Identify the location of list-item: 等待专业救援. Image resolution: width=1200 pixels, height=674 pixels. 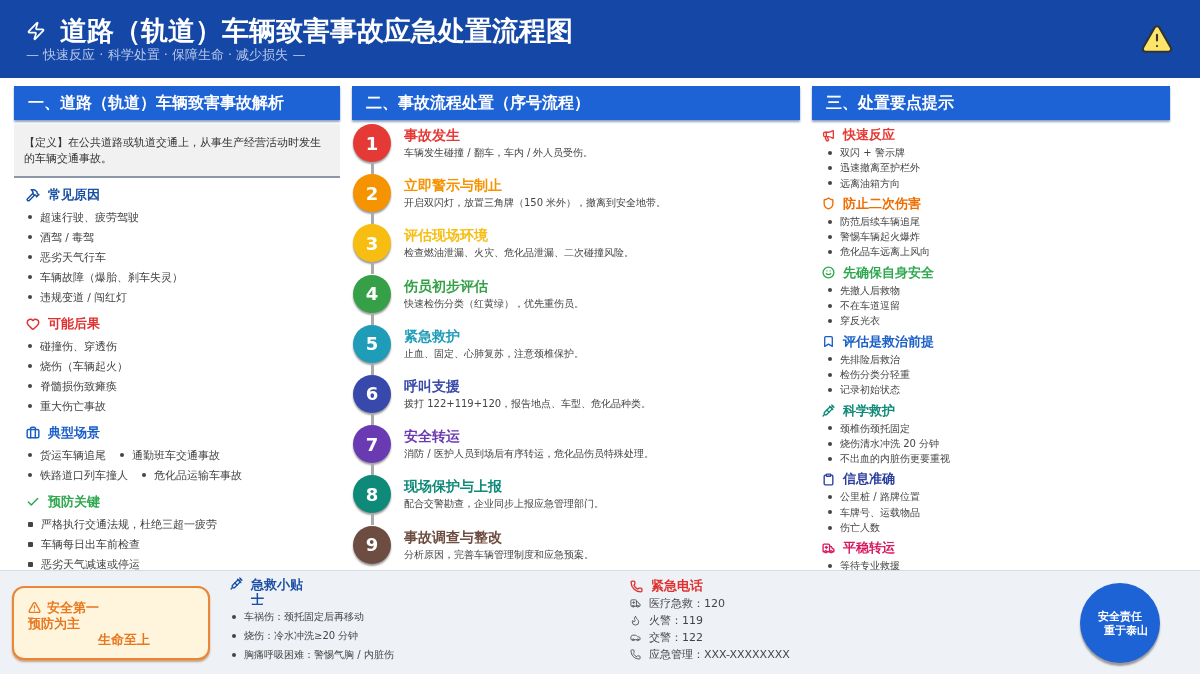
(870, 566).